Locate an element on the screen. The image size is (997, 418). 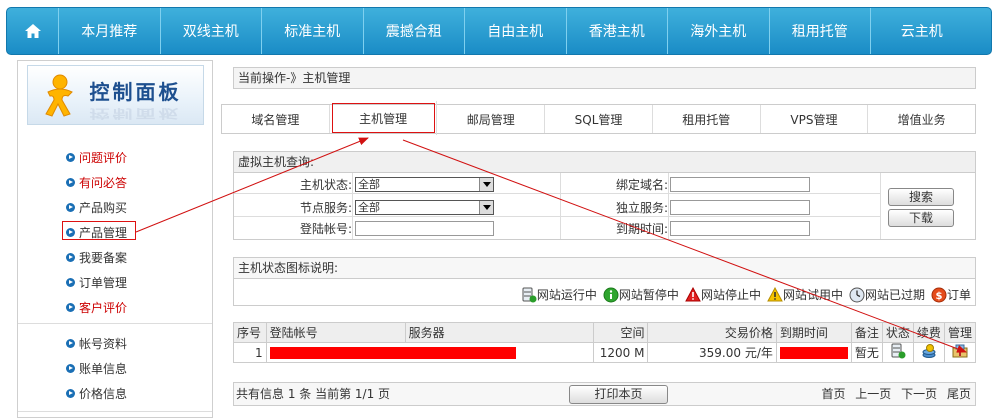
col-header-renew: 续费 is located at coordinates (928, 332).